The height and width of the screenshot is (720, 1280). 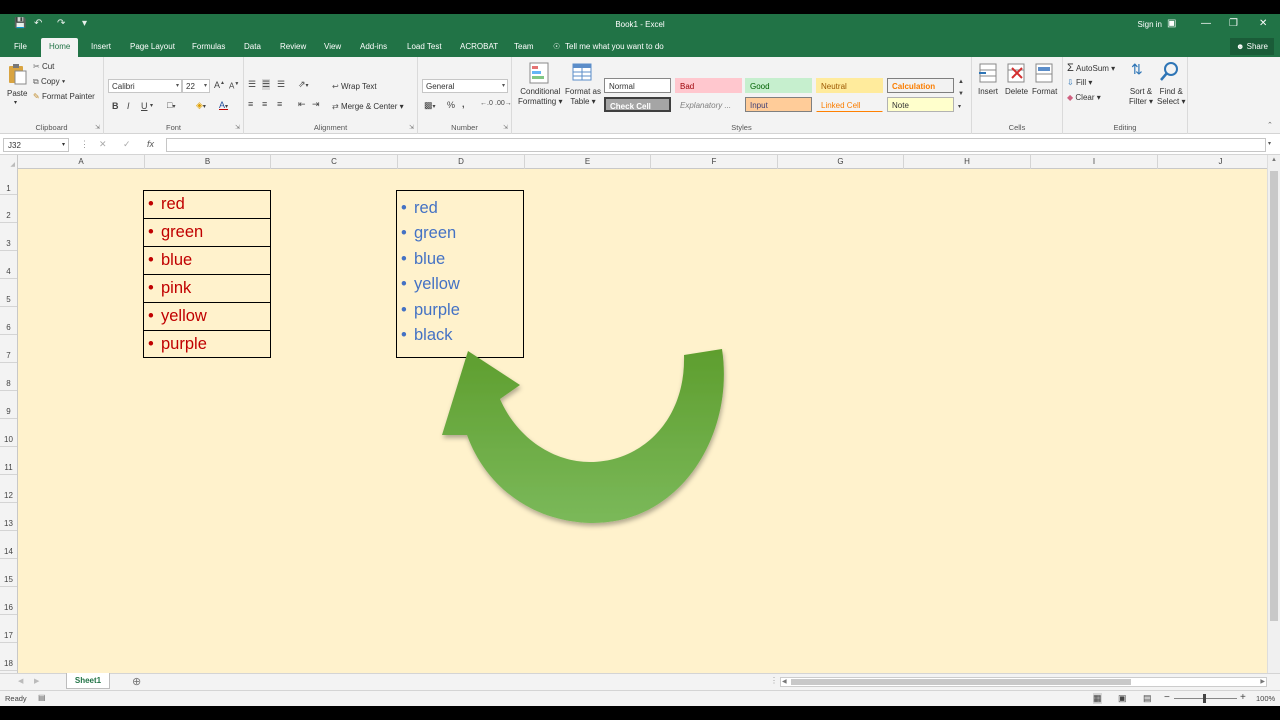 What do you see at coordinates (128, 106) in the screenshot?
I see `italic-button: I` at bounding box center [128, 106].